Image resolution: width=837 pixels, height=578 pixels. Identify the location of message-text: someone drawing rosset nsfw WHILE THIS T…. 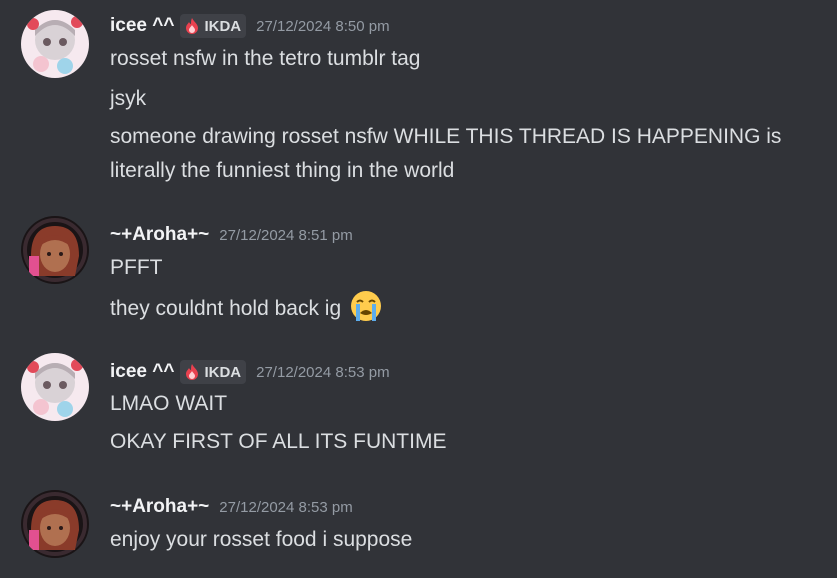
(446, 153).